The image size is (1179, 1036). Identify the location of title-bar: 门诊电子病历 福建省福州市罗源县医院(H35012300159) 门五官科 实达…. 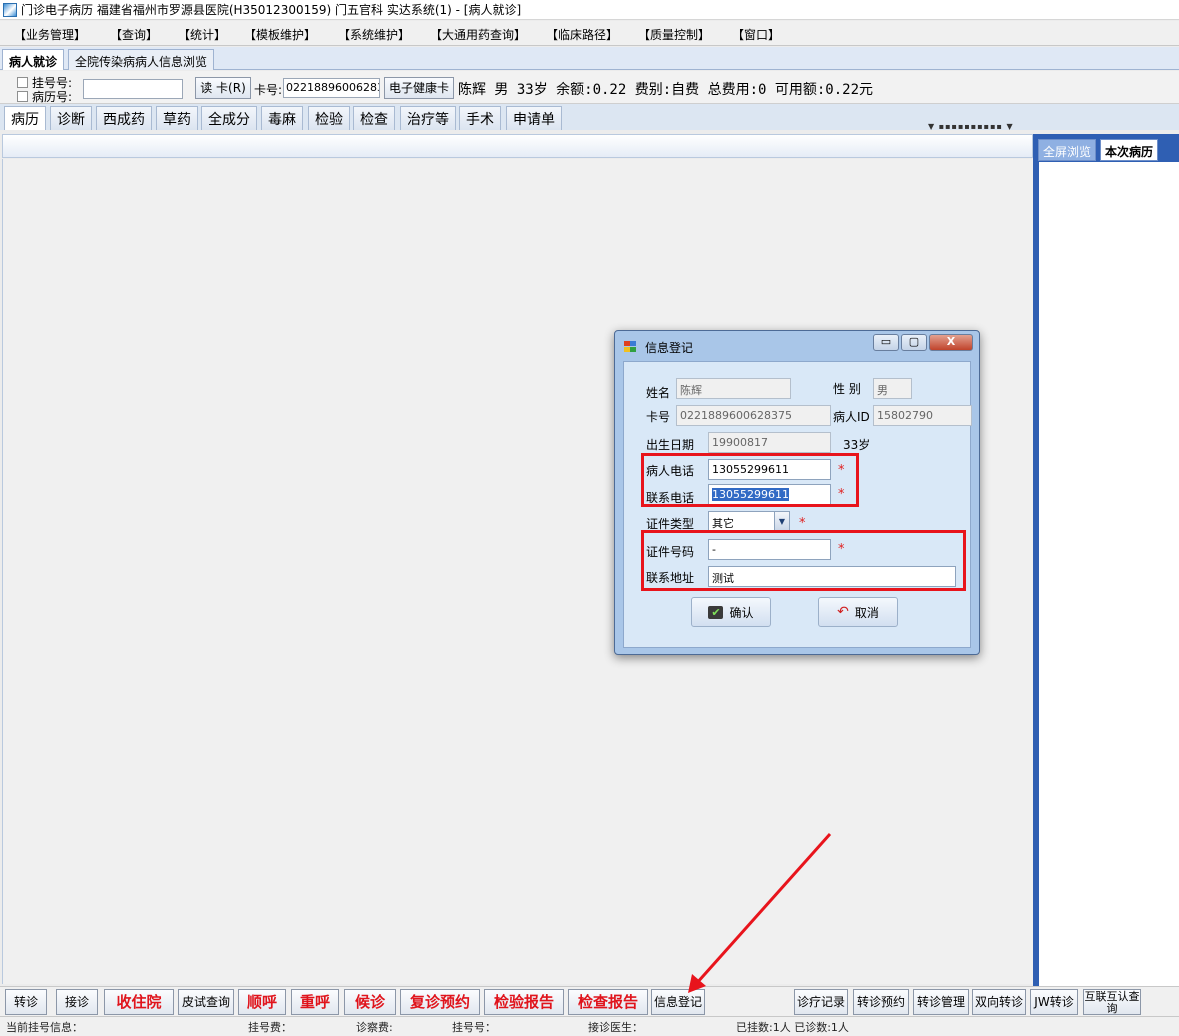
(589, 10).